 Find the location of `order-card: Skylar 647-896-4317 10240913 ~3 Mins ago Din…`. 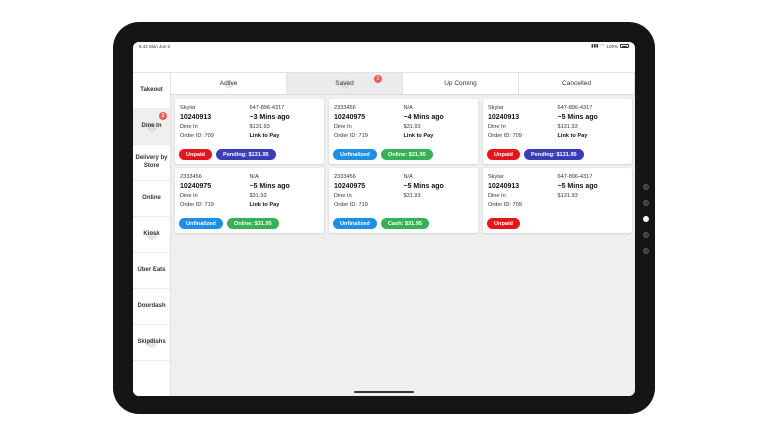

order-card: Skylar 647-896-4317 10240913 ~3 Mins ago Din… is located at coordinates (249, 131).